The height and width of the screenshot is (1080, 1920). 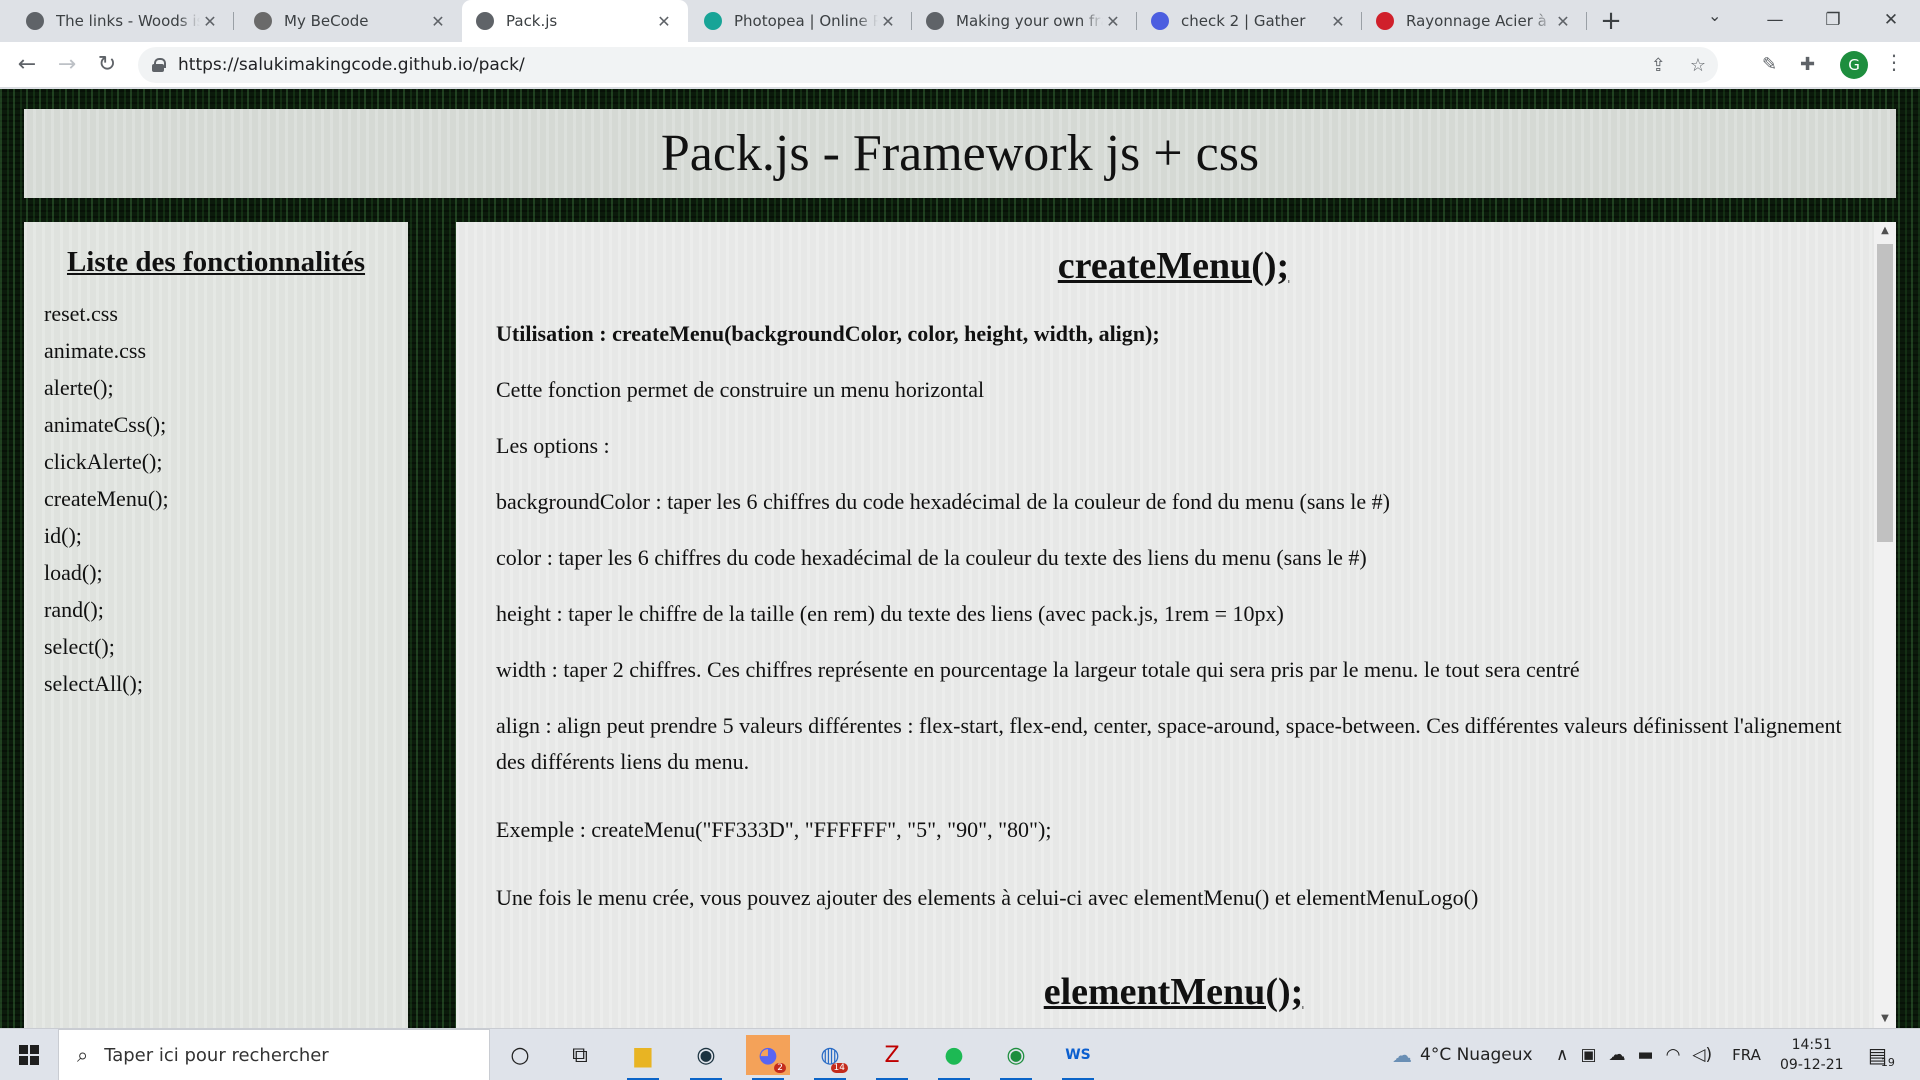 What do you see at coordinates (159, 65) in the screenshot?
I see `lock-icon` at bounding box center [159, 65].